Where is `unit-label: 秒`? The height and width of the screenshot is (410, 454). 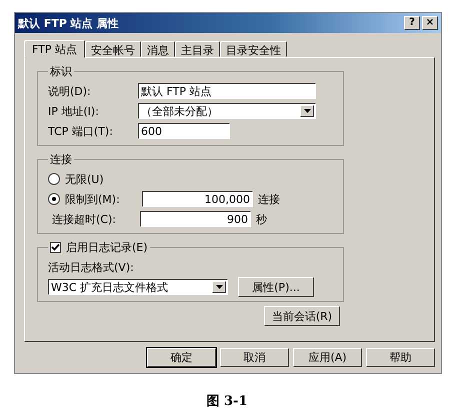
unit-label: 秒 is located at coordinates (261, 219).